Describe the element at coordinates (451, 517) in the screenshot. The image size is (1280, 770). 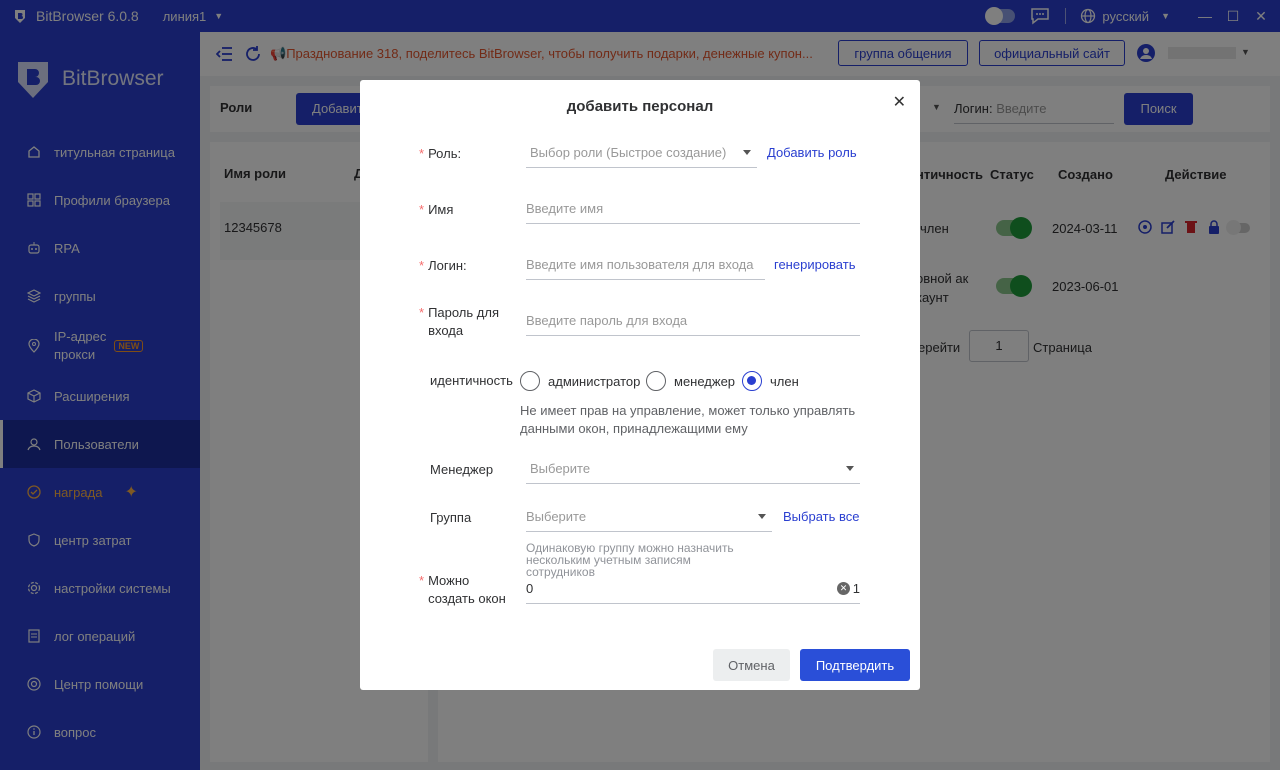
I see `group-label: Группа` at that location.